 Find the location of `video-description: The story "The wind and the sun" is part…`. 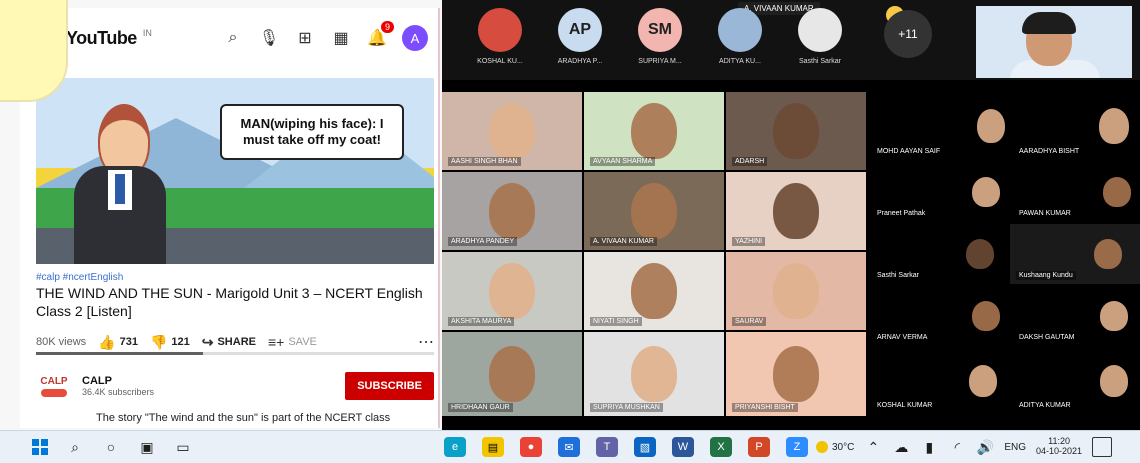

video-description: The story "The wind and the sun" is part… is located at coordinates (243, 418).